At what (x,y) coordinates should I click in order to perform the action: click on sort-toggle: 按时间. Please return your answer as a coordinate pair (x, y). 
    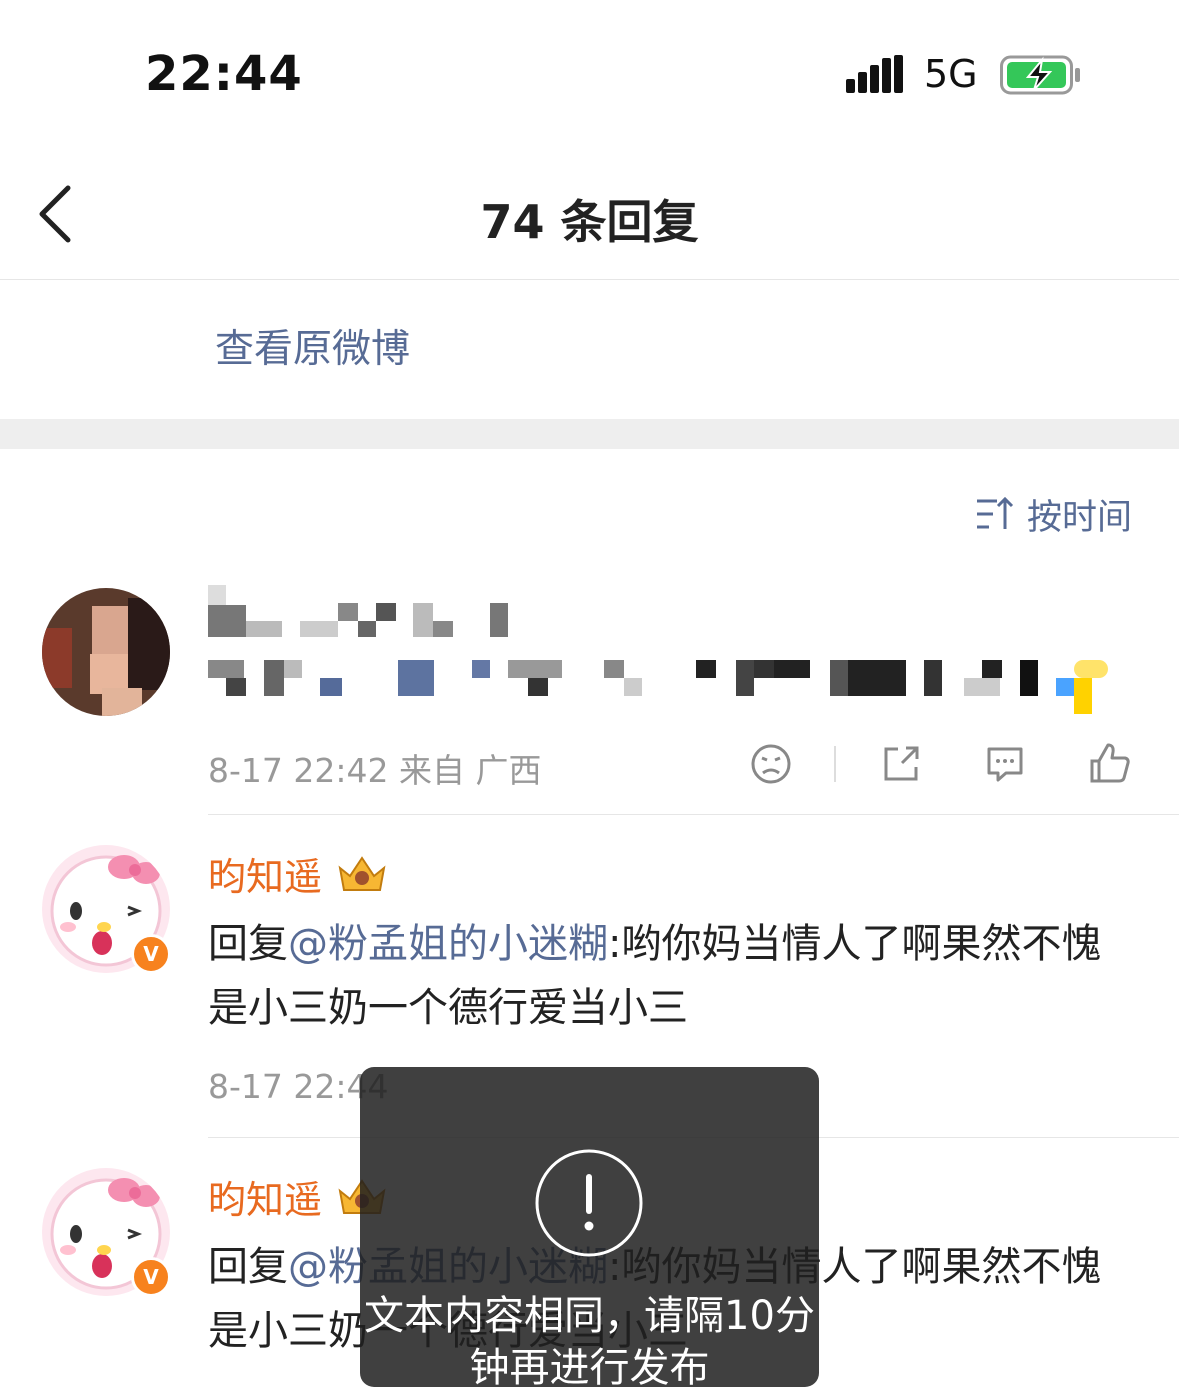
    Looking at the image, I should click on (1053, 515).